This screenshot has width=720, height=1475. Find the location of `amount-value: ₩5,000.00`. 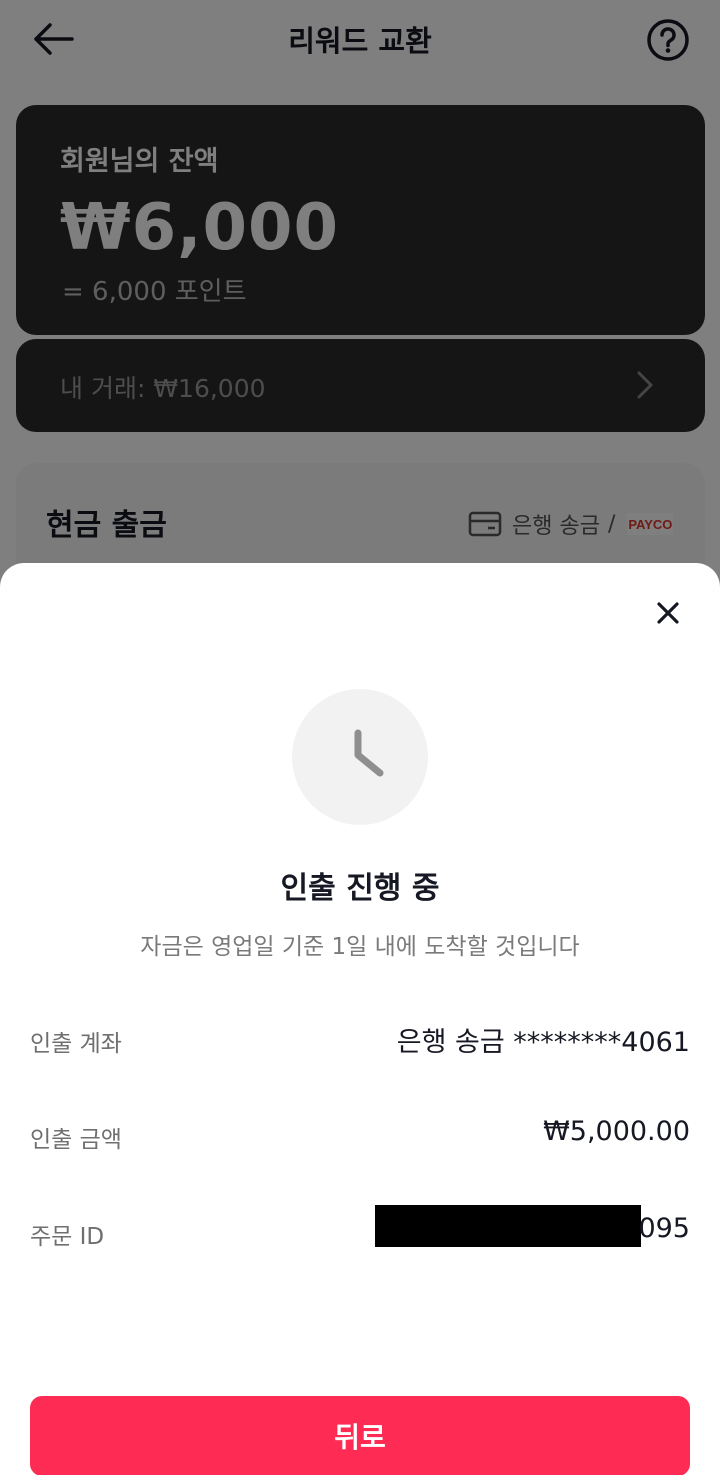

amount-value: ₩5,000.00 is located at coordinates (616, 1131).